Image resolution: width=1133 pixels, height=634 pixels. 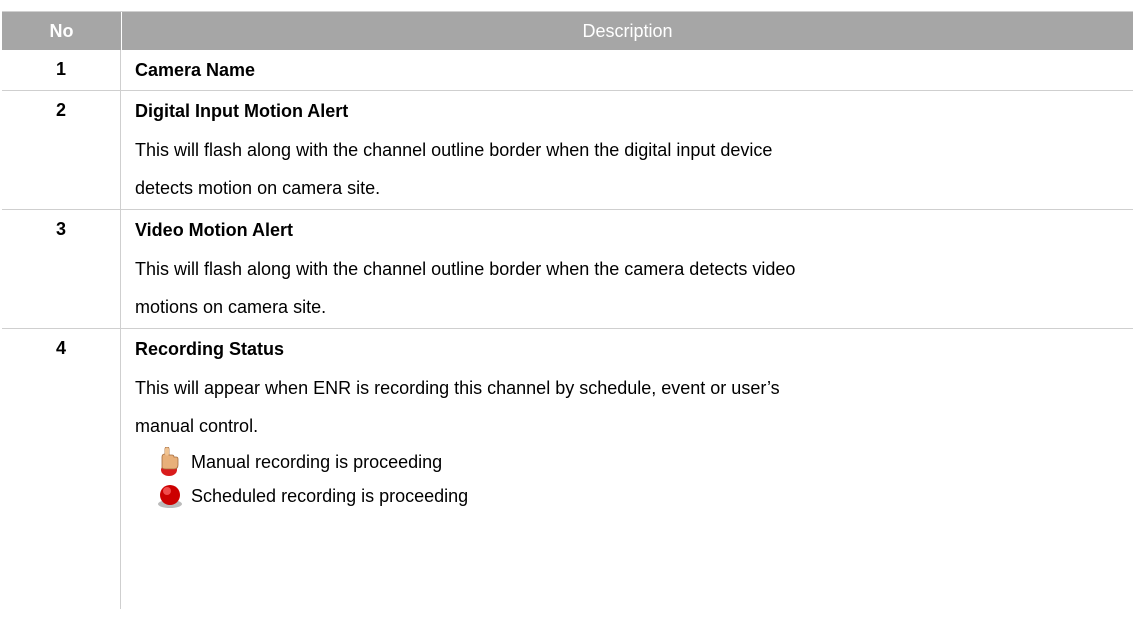 What do you see at coordinates (195, 70) in the screenshot?
I see `row-title: Camera Name` at bounding box center [195, 70].